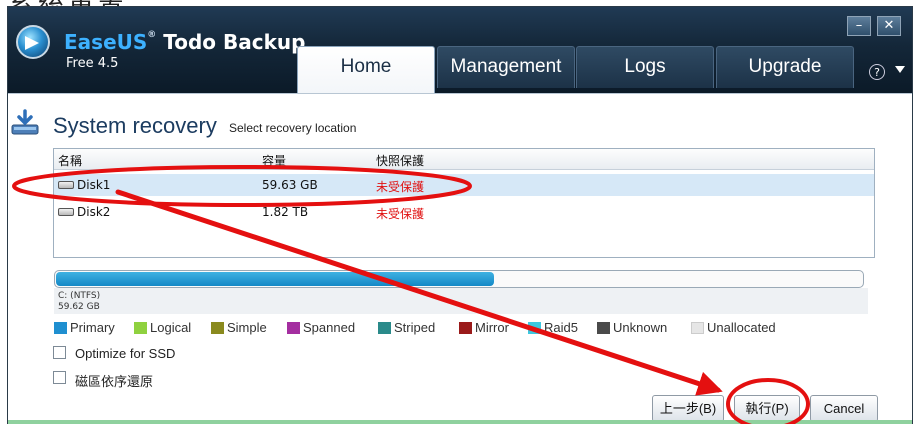  What do you see at coordinates (275, 279) in the screenshot?
I see `partition-used-fill` at bounding box center [275, 279].